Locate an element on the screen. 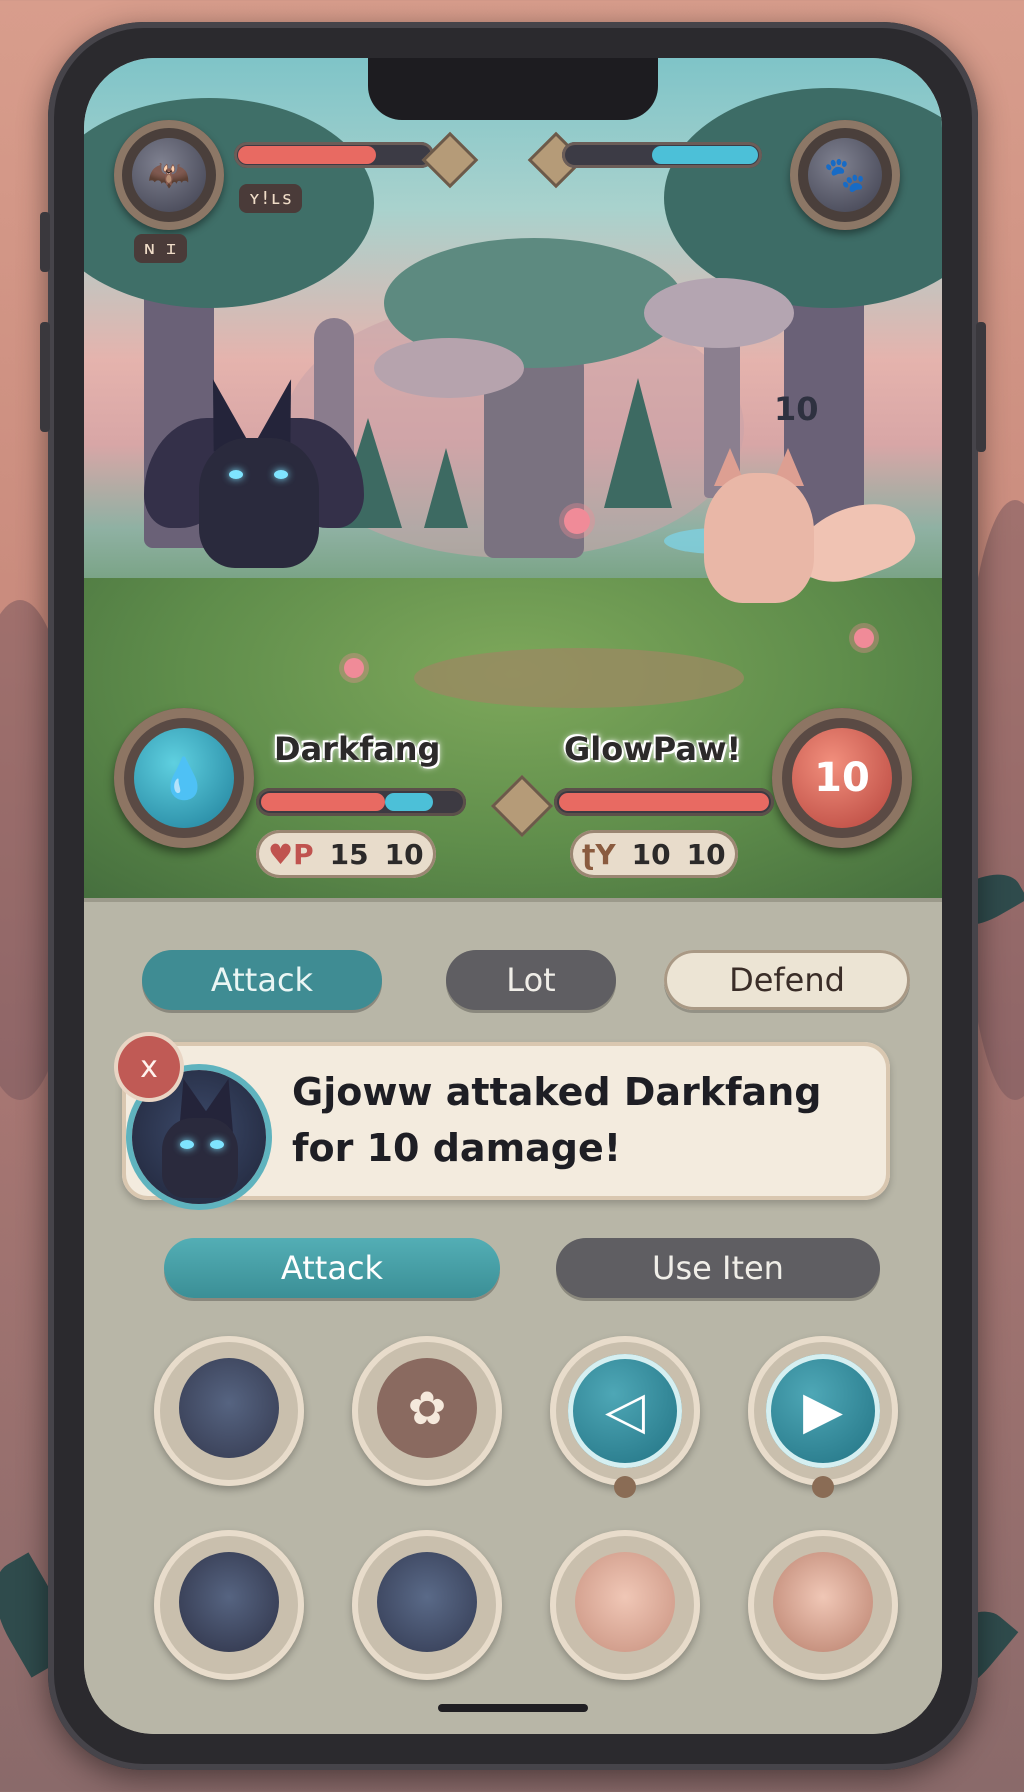 Image resolution: width=1024 pixels, height=1792 pixels. tab-defend: Defend is located at coordinates (787, 980).